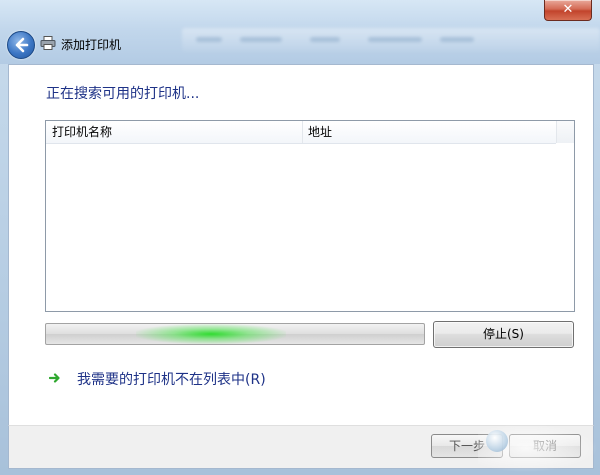 The width and height of the screenshot is (600, 475). Describe the element at coordinates (171, 379) in the screenshot. I see `printer-not-listed-label: 我需要的打印机不在列表中(R)` at that location.